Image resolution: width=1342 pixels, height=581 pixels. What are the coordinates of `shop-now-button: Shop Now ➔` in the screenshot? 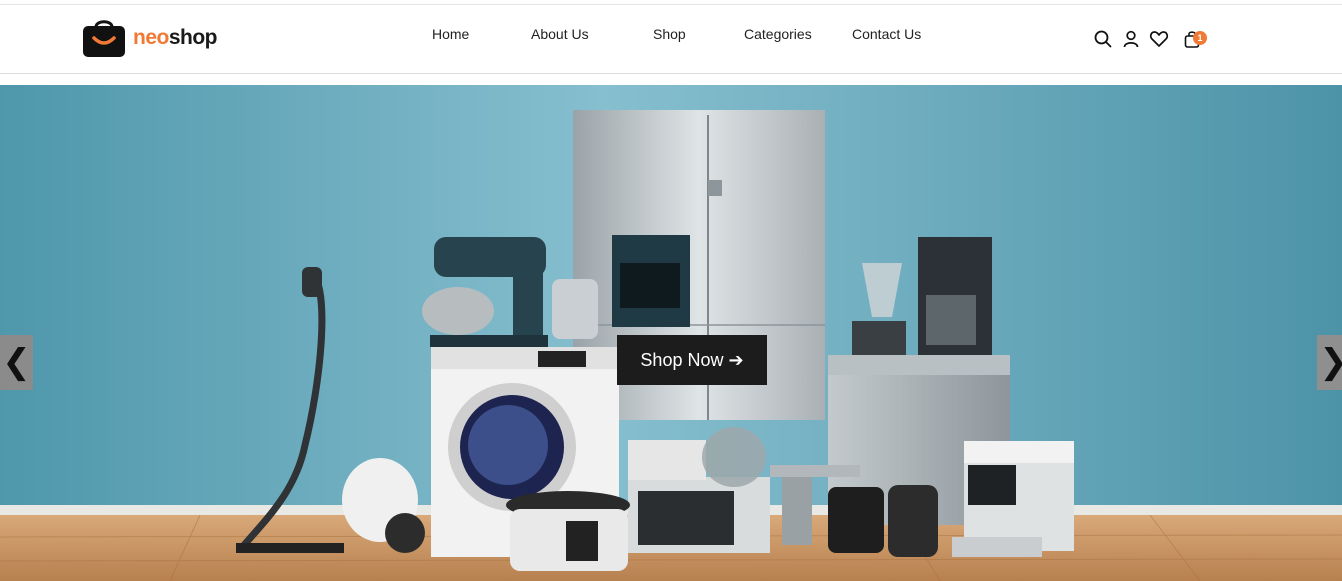 It's located at (692, 360).